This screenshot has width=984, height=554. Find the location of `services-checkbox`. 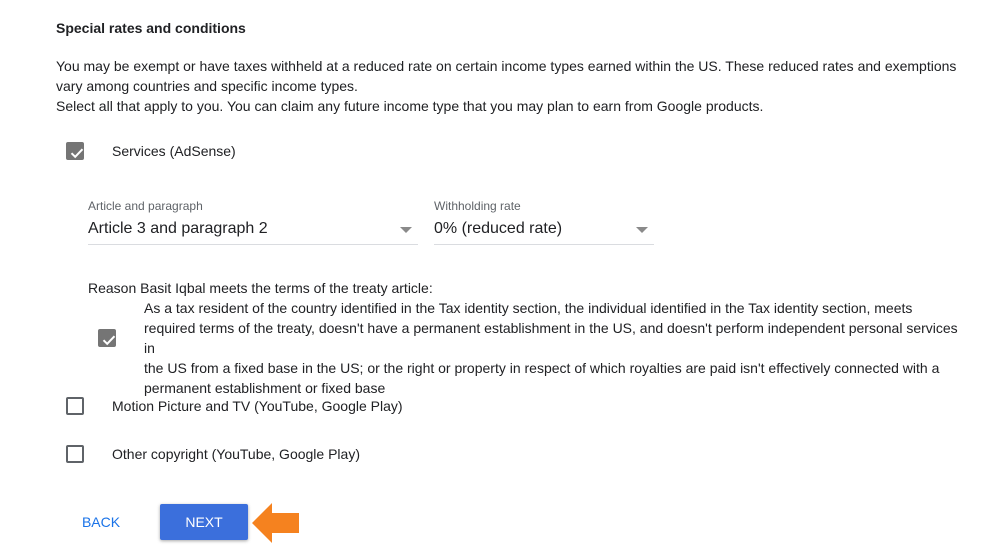

services-checkbox is located at coordinates (75, 151).